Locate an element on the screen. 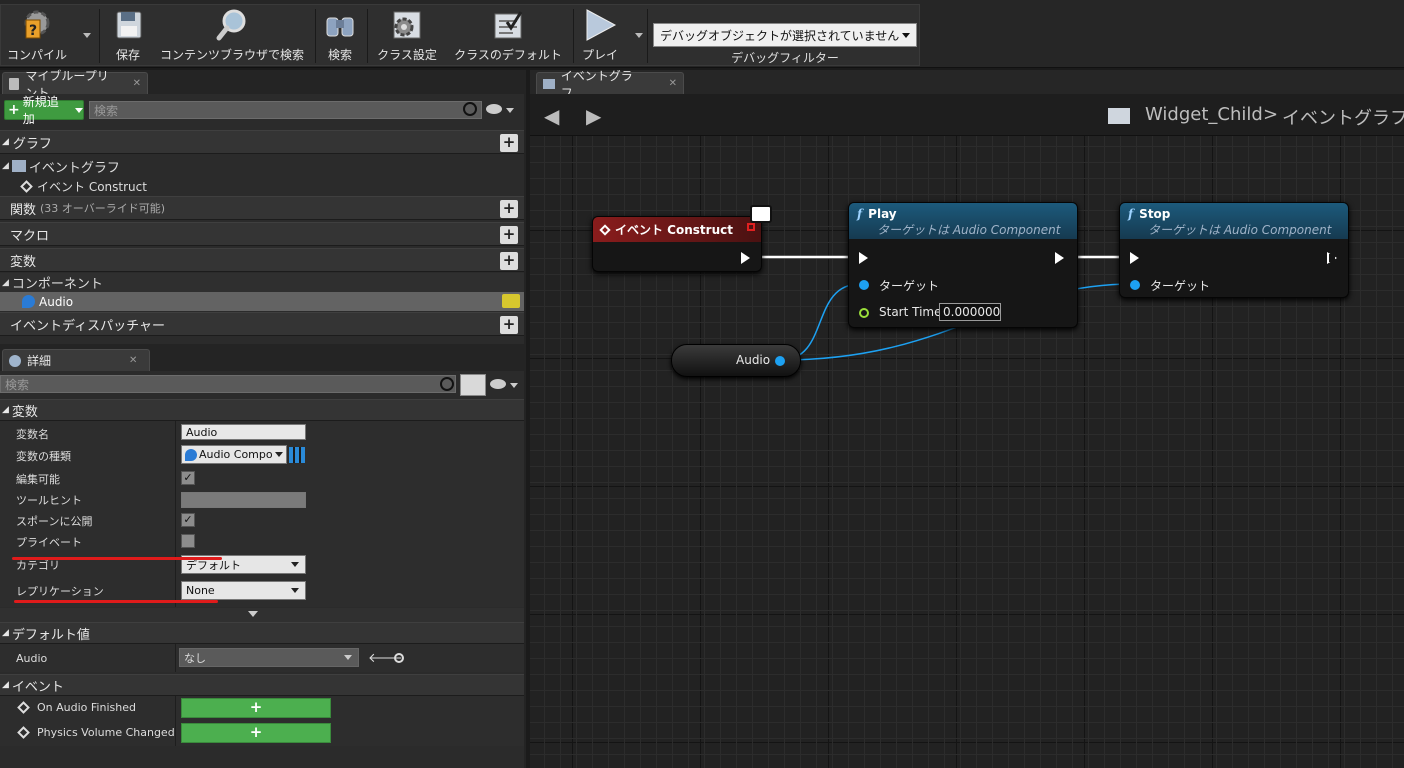 The image size is (1404, 768). variables-section-header: 変数 + is located at coordinates (262, 260).